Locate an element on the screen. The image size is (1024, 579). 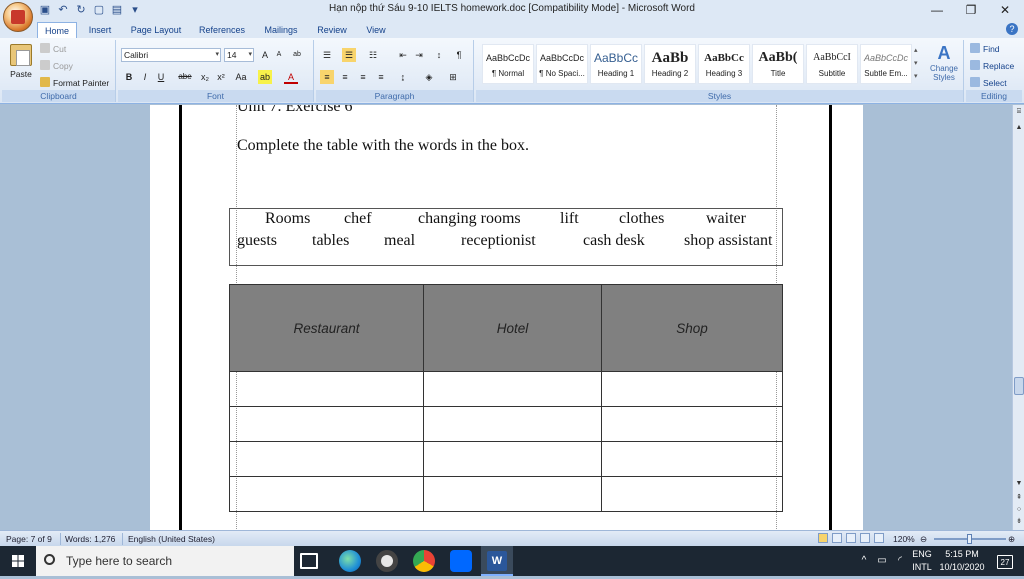
full-screen-view-icon is located at coordinates (837, 538).